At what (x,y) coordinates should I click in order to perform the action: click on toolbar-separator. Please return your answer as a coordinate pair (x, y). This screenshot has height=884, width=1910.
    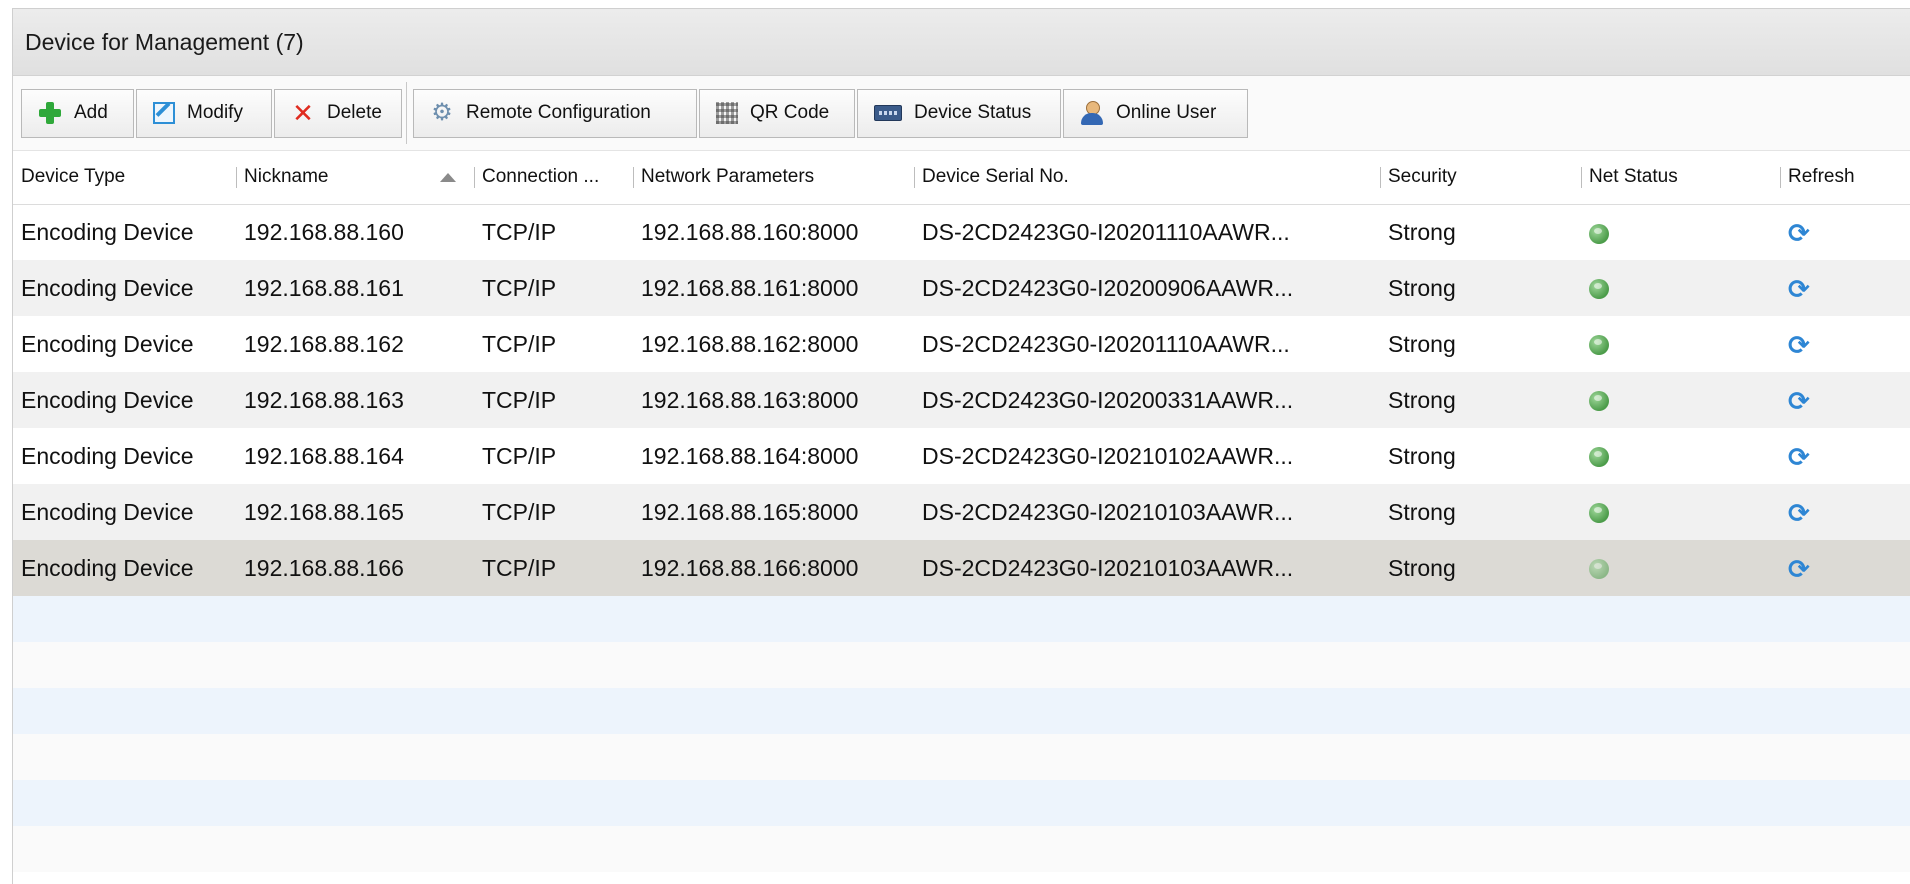
    Looking at the image, I should click on (408, 113).